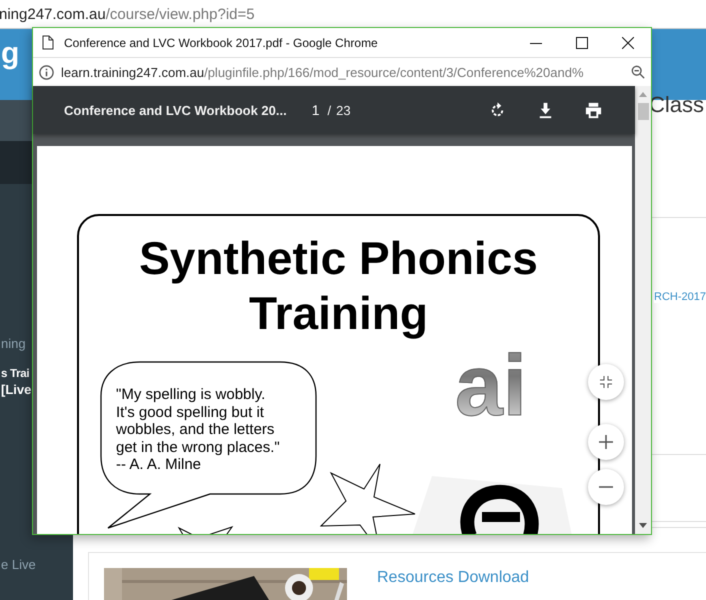 This screenshot has width=706, height=600. Describe the element at coordinates (643, 111) in the screenshot. I see `scrollbar-thumb` at that location.